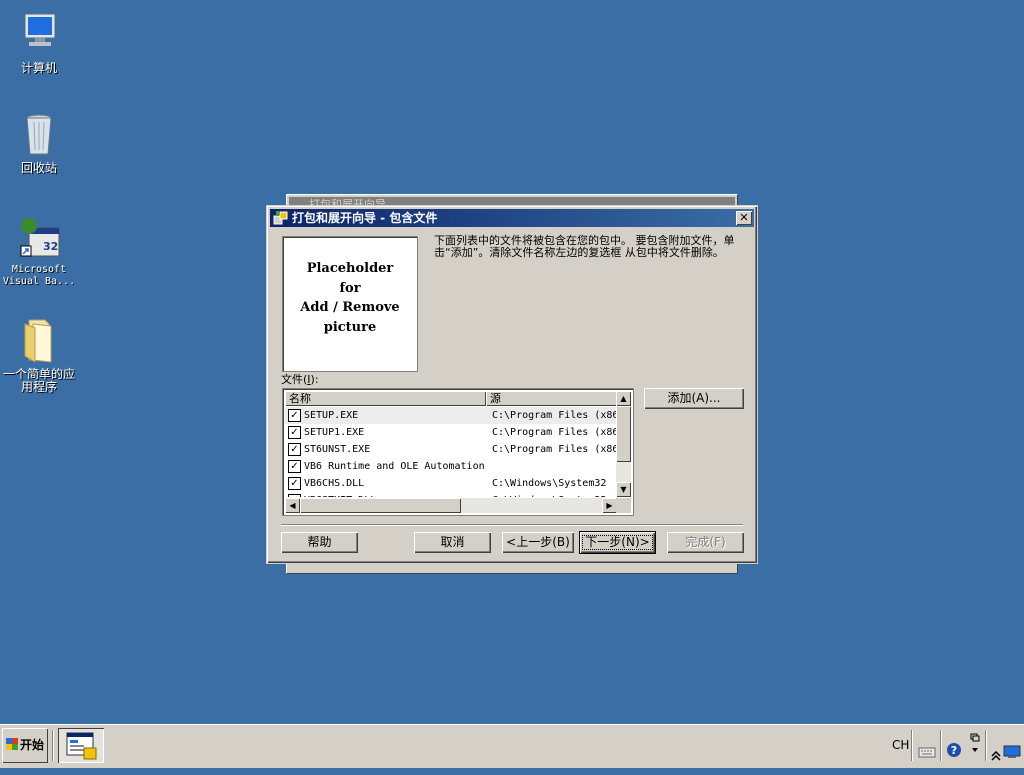 The height and width of the screenshot is (775, 1024). Describe the element at coordinates (331, 415) in the screenshot. I see `file-name: SETUP.EXE` at that location.